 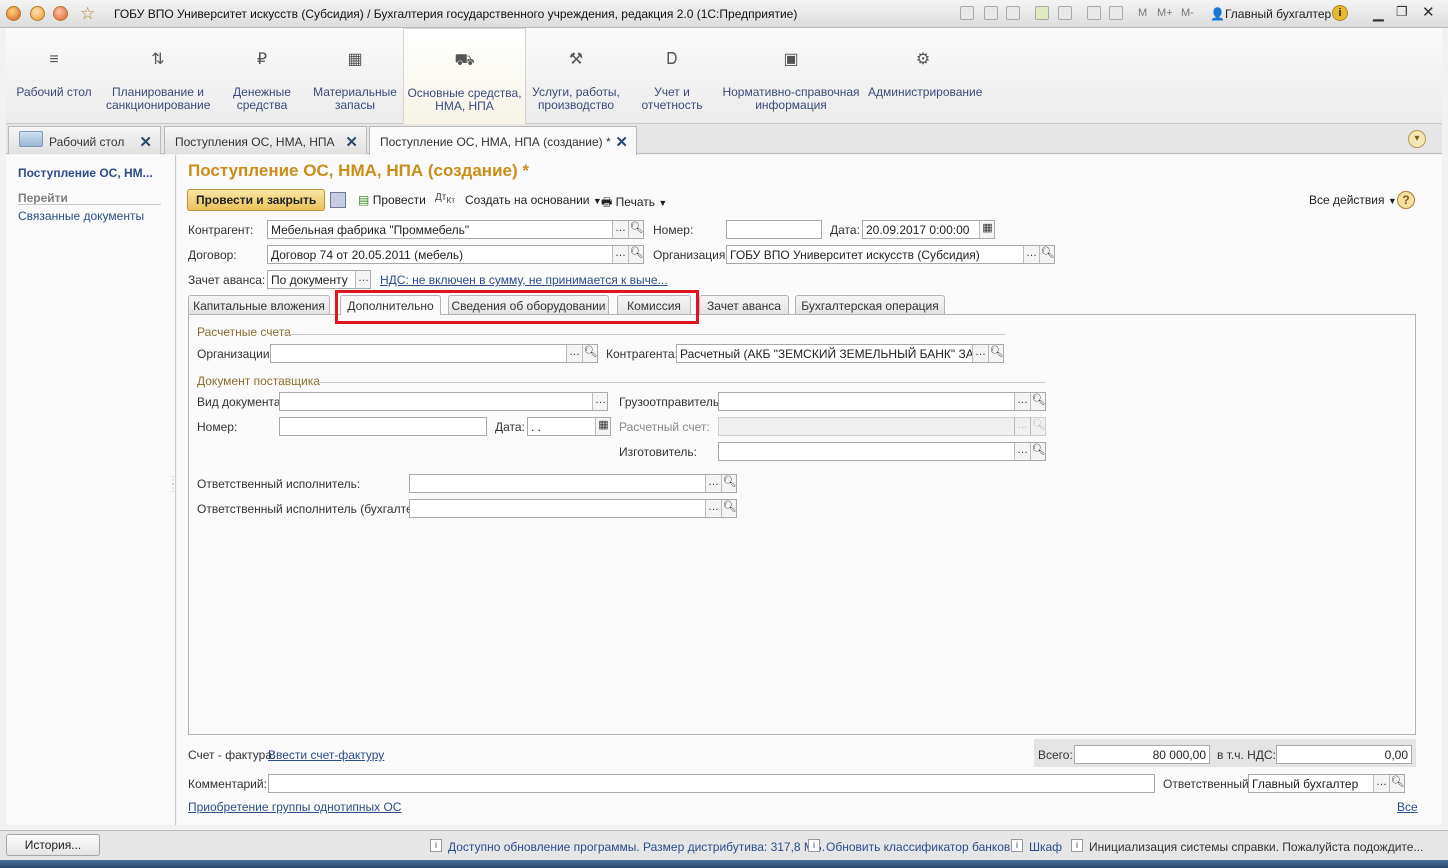 I want to click on number-field, so click(x=774, y=229).